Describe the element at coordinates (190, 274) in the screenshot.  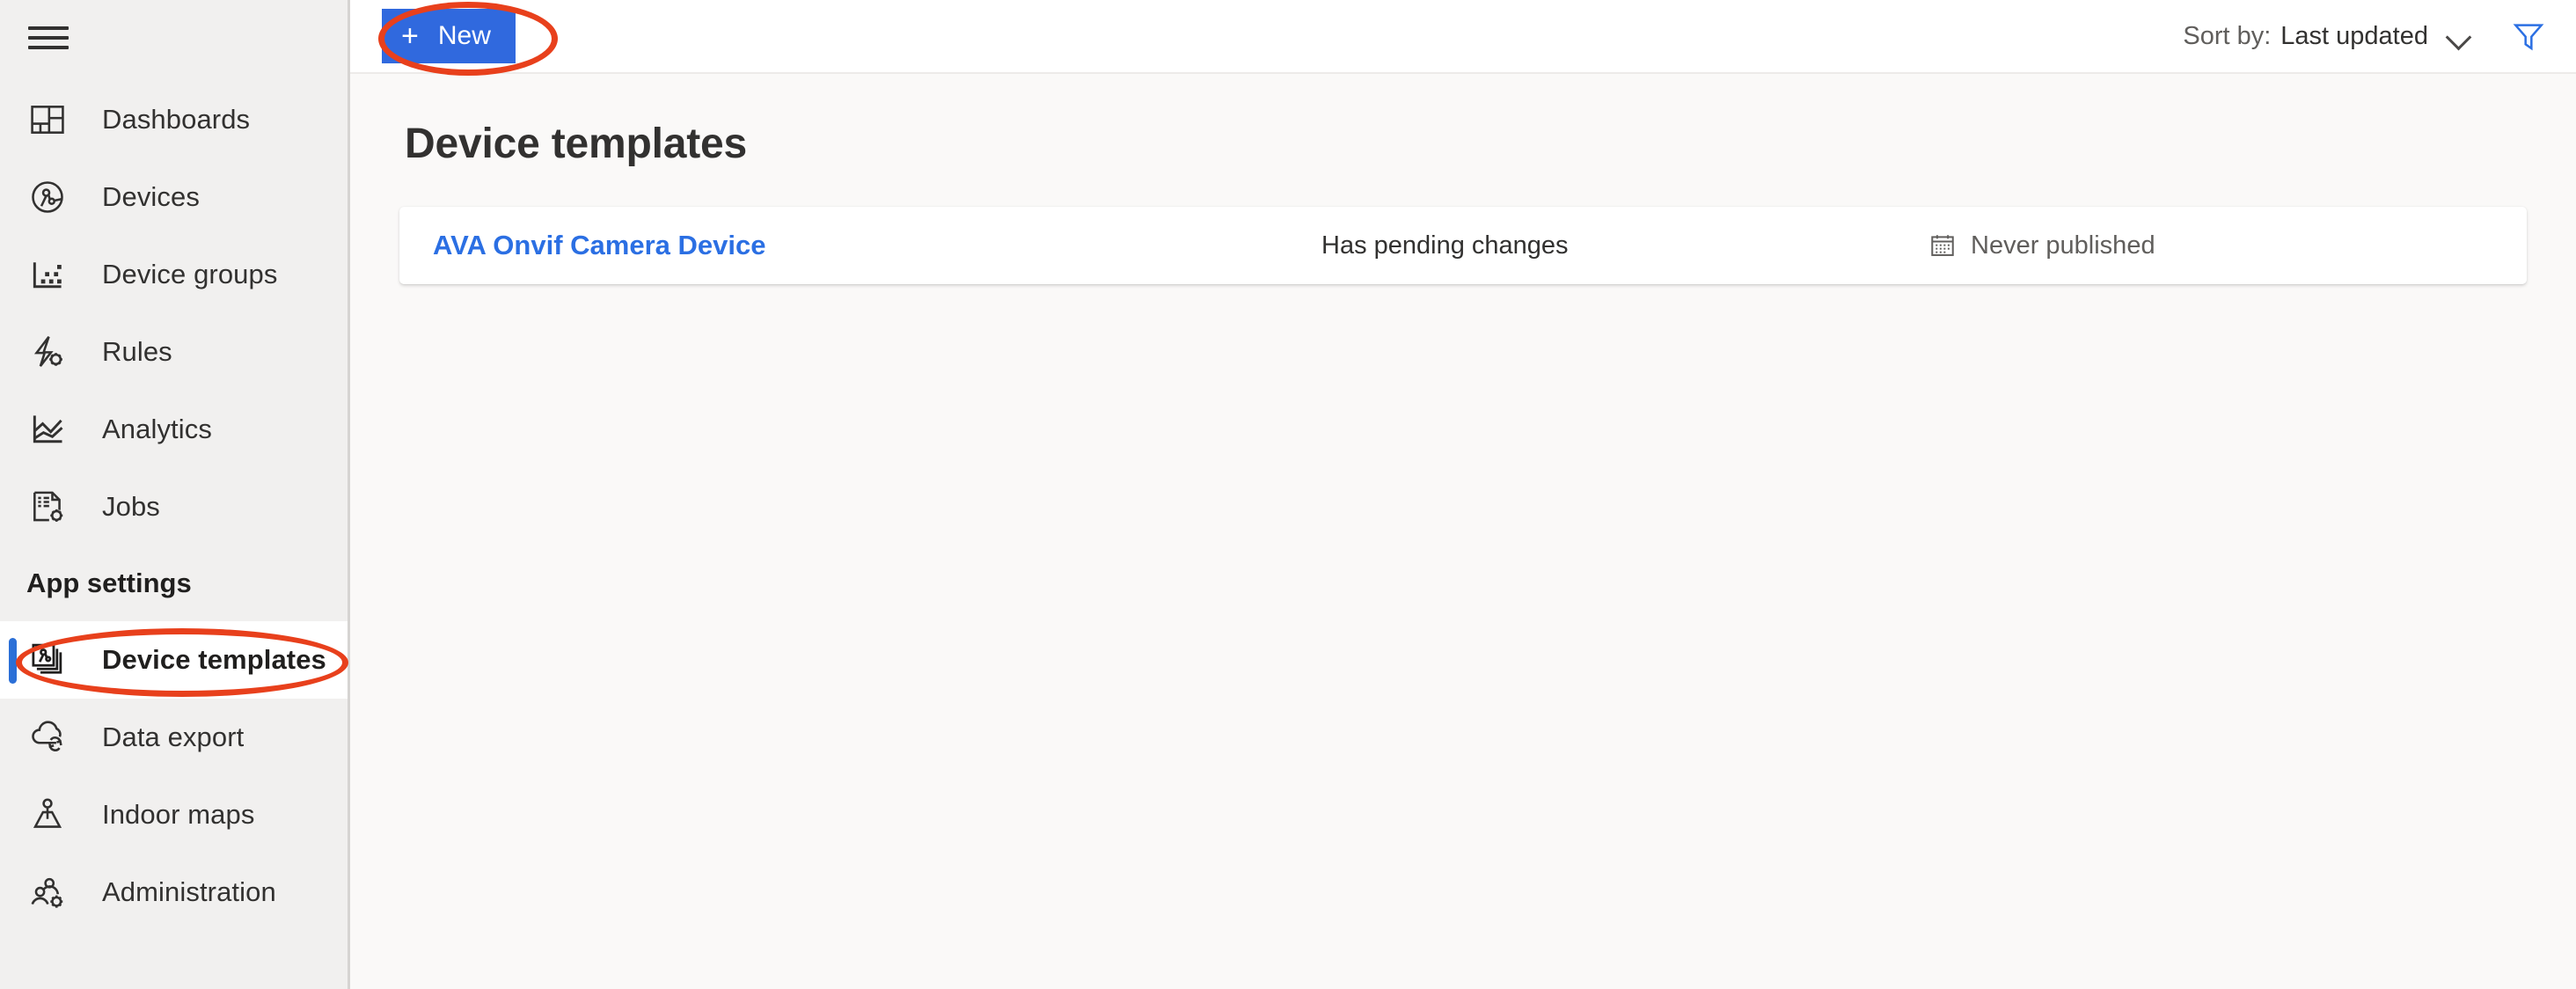
I see `sidebar-item-label: Device groups` at that location.